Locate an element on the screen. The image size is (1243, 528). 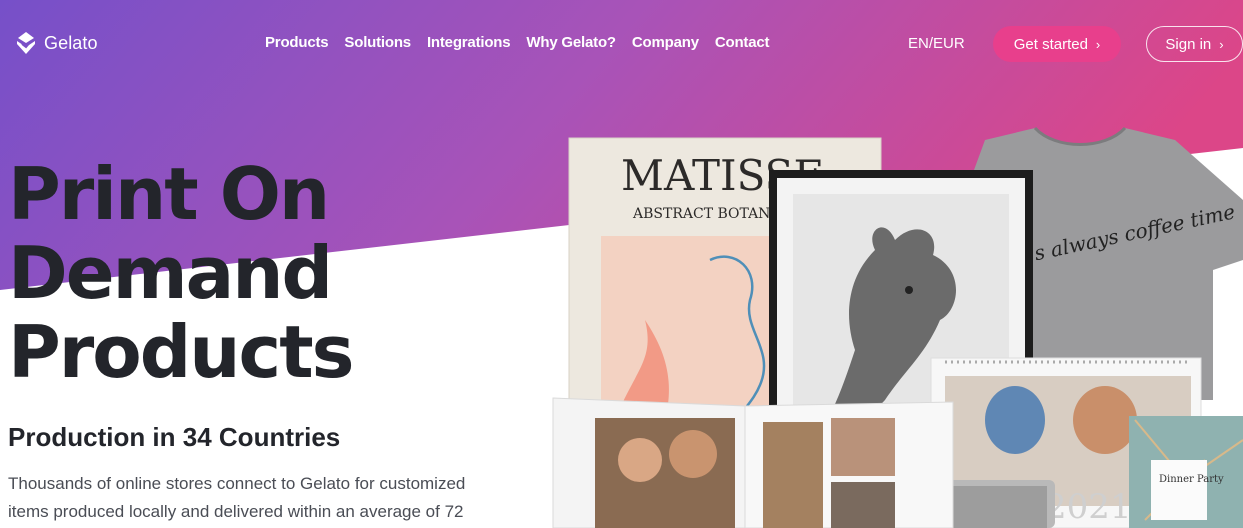
brand-name: Gelato is located at coordinates (71, 42).